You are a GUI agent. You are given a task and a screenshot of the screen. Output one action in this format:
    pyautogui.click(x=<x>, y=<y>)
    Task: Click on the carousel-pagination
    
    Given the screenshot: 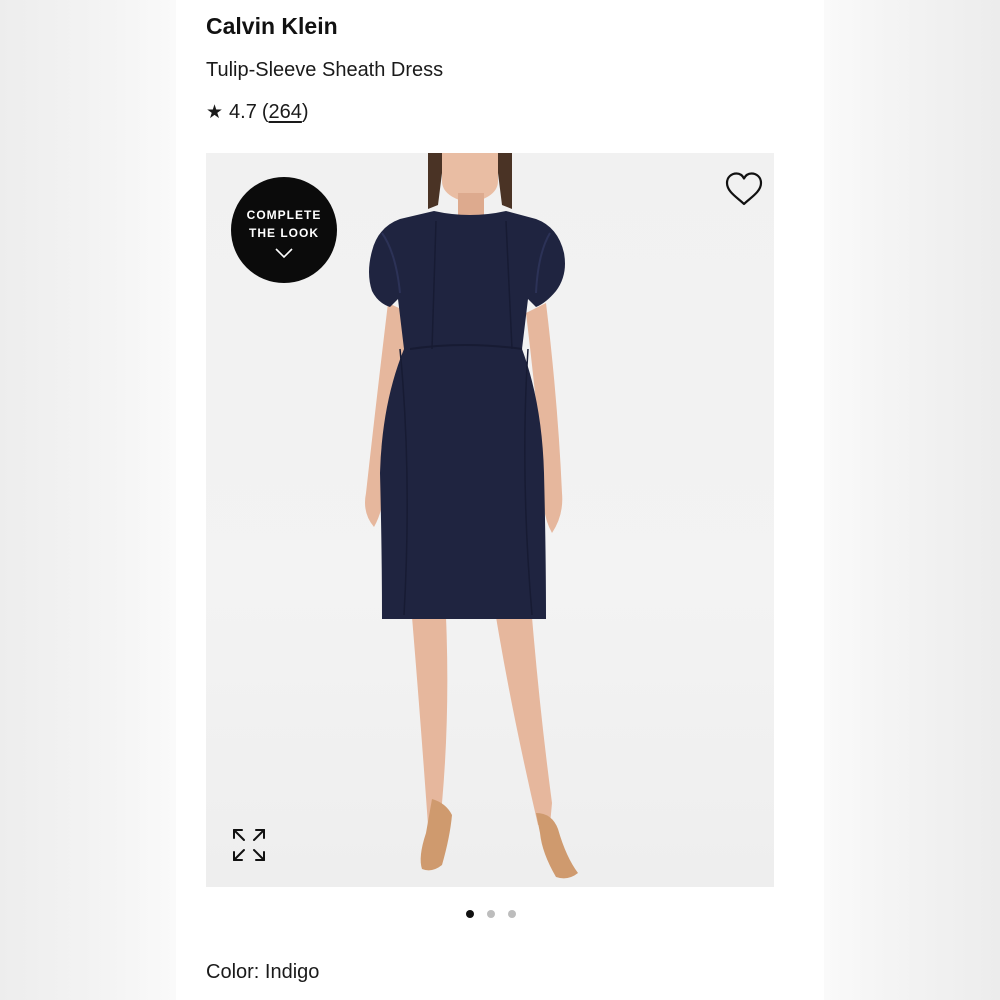 What is the action you would take?
    pyautogui.click(x=491, y=914)
    